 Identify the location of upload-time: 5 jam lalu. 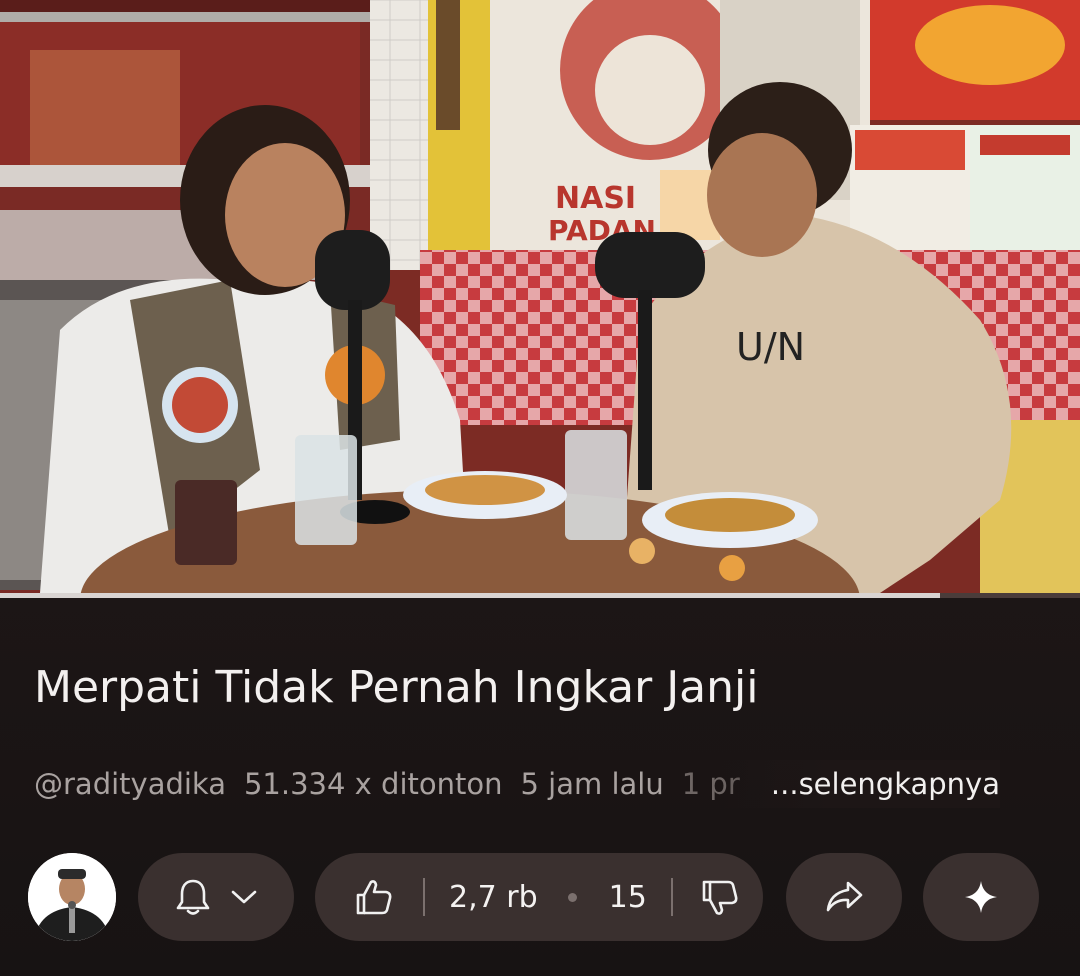
(592, 784).